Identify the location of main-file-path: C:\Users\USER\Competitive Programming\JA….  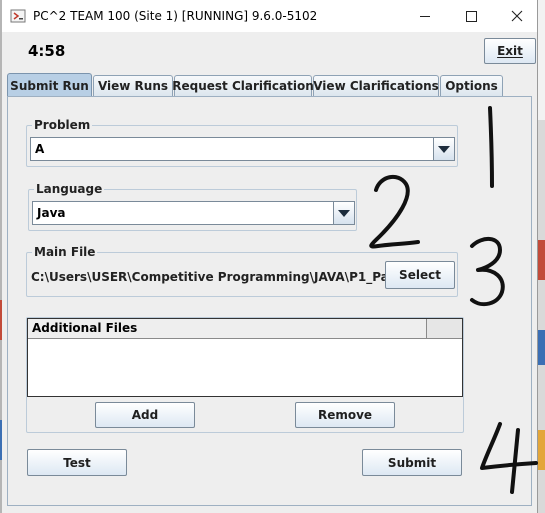
(236, 277).